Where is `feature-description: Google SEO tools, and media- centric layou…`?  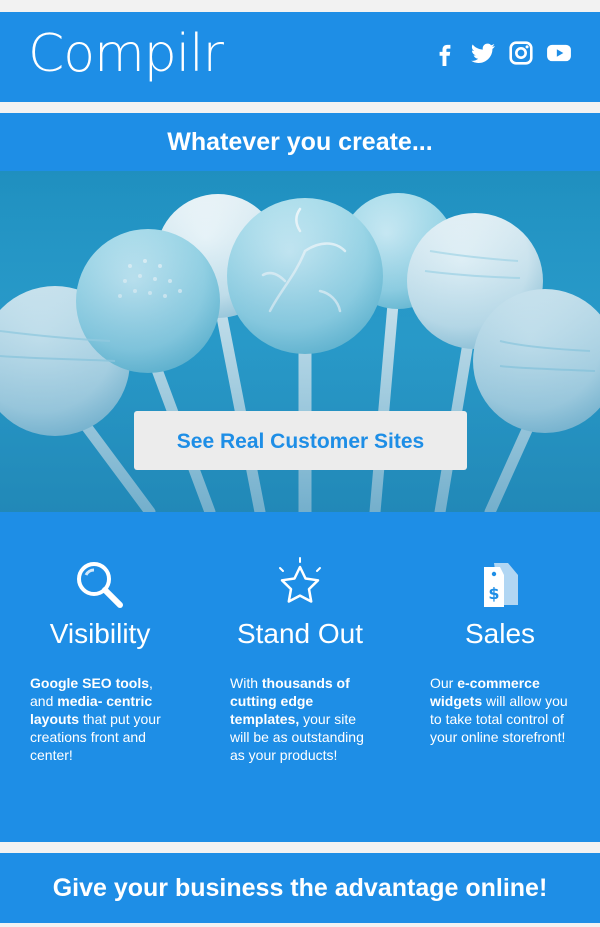 feature-description: Google SEO tools, and media- centric layou… is located at coordinates (95, 719).